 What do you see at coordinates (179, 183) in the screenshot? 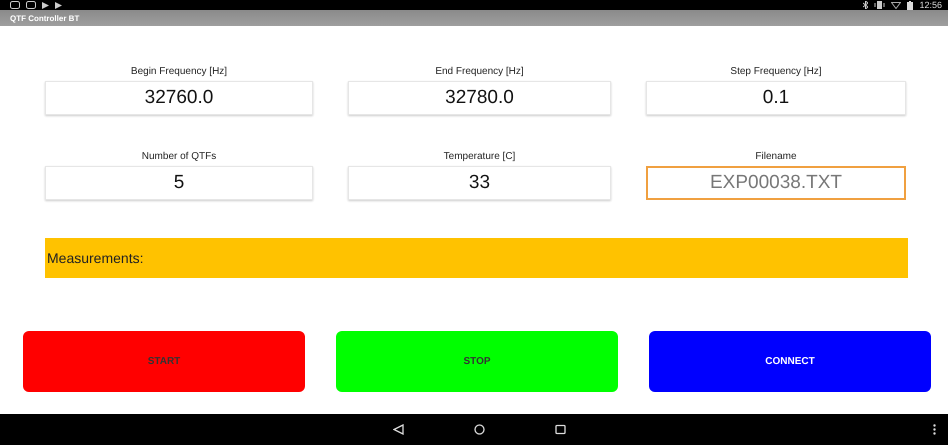
I see `input-field: 5` at bounding box center [179, 183].